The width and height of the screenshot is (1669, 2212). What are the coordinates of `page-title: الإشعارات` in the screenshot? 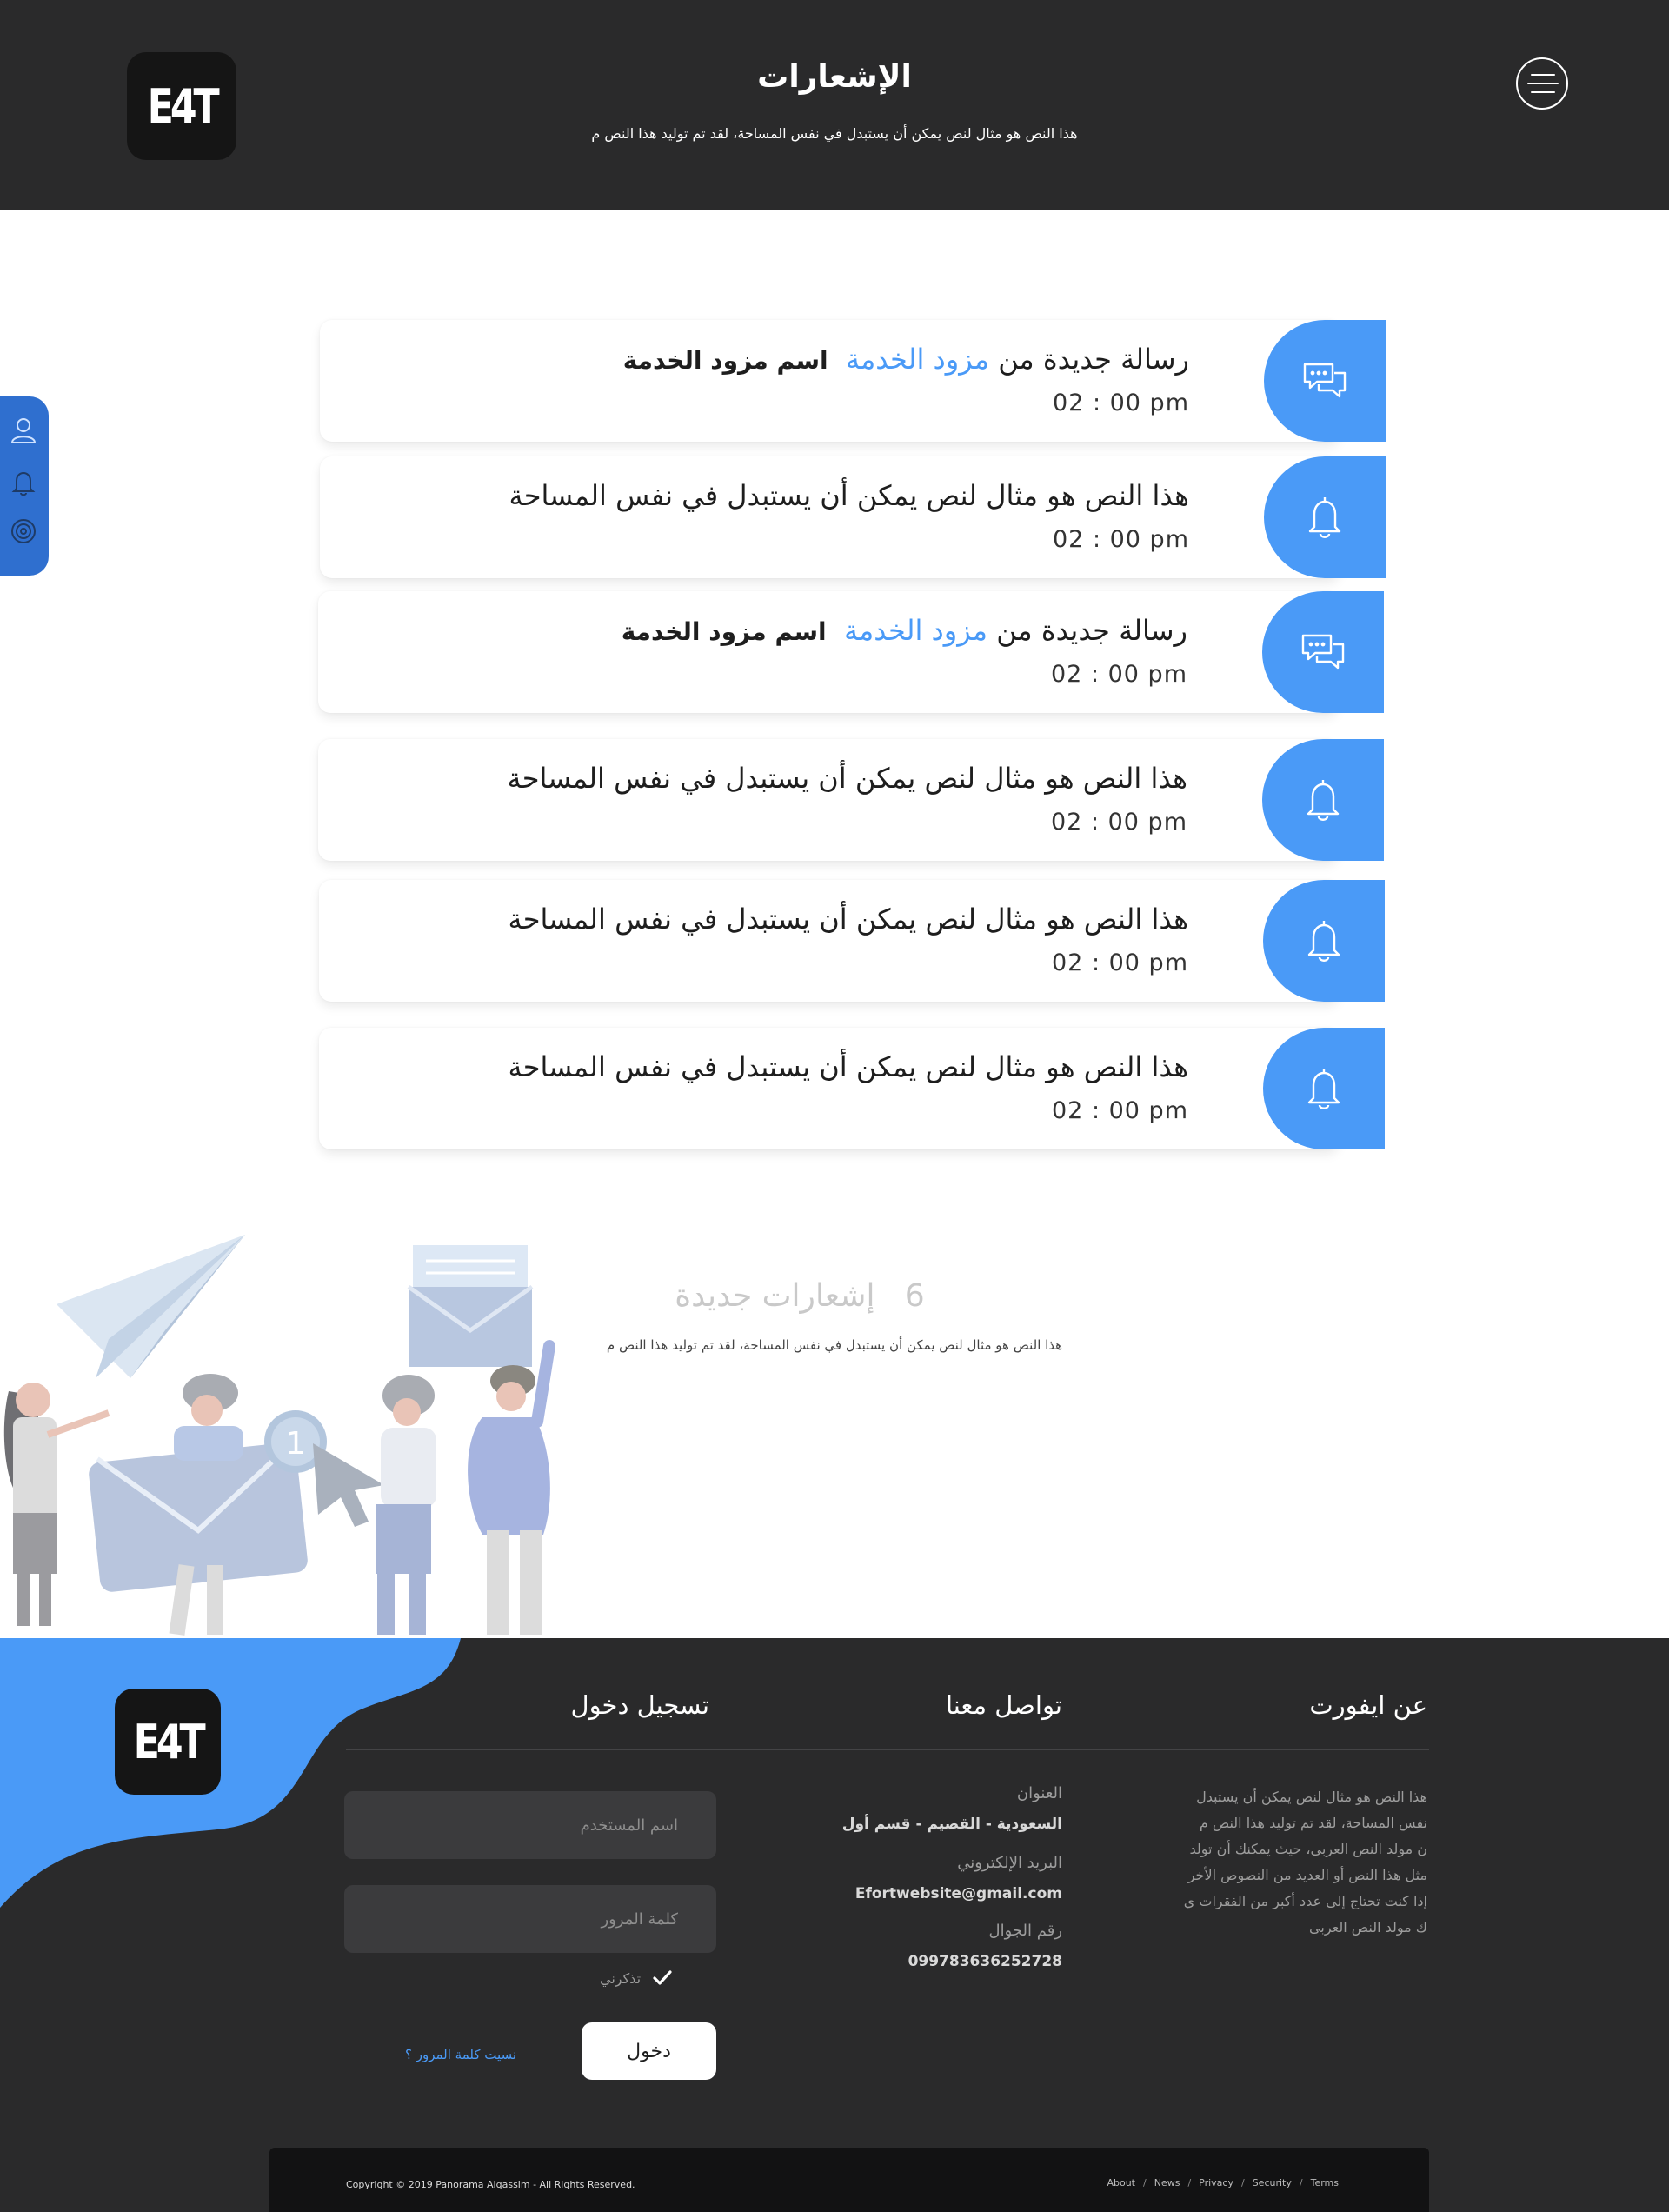 It's located at (834, 77).